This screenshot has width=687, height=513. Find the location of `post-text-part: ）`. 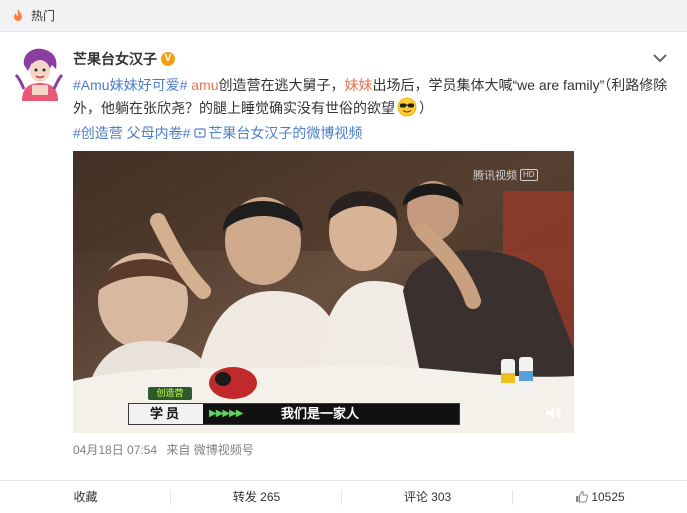

post-text-part: ） is located at coordinates (426, 108).